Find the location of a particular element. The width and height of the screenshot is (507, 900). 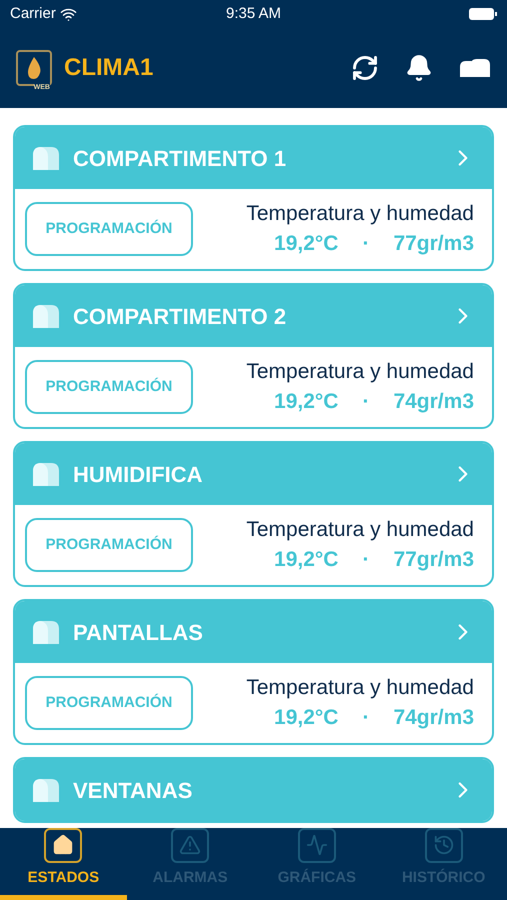

battery-icon is located at coordinates (483, 14).